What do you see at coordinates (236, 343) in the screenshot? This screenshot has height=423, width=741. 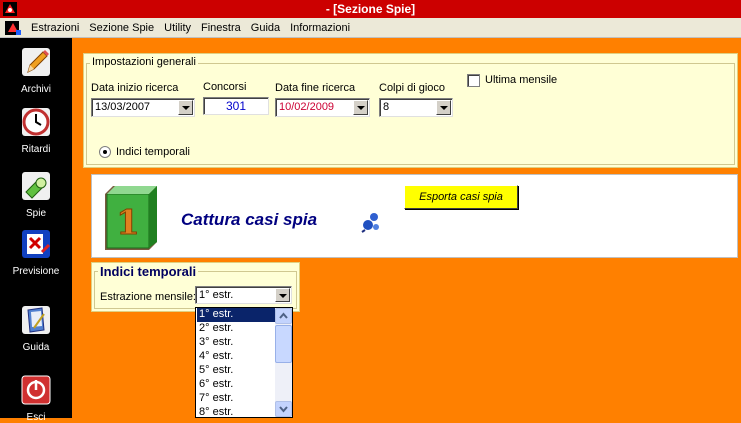 I see `dropdown-option: 3° estr.` at bounding box center [236, 343].